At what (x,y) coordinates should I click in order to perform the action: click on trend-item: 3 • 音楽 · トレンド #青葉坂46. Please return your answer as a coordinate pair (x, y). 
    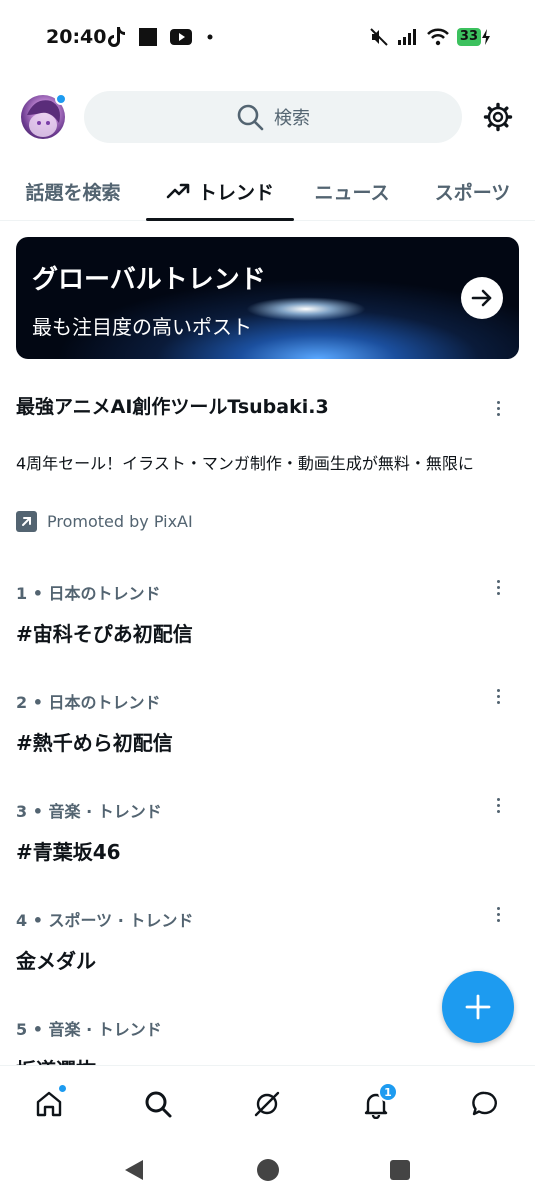
    Looking at the image, I should click on (267, 852).